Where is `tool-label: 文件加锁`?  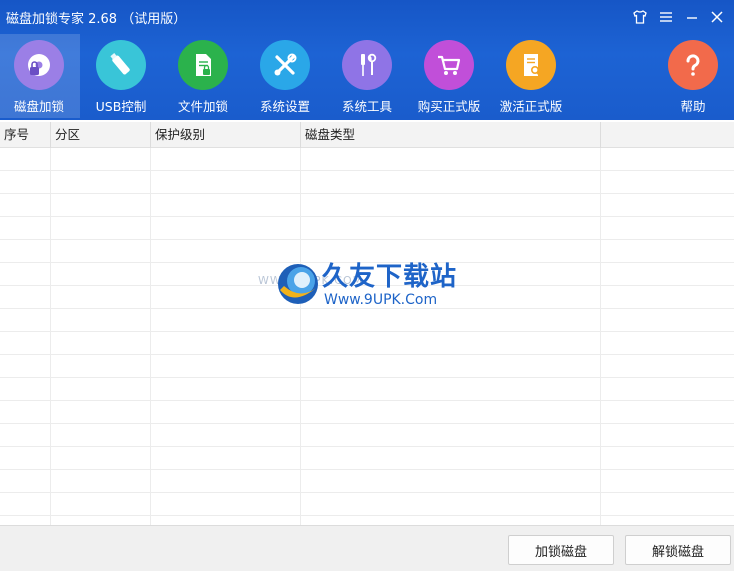 tool-label: 文件加锁 is located at coordinates (202, 106).